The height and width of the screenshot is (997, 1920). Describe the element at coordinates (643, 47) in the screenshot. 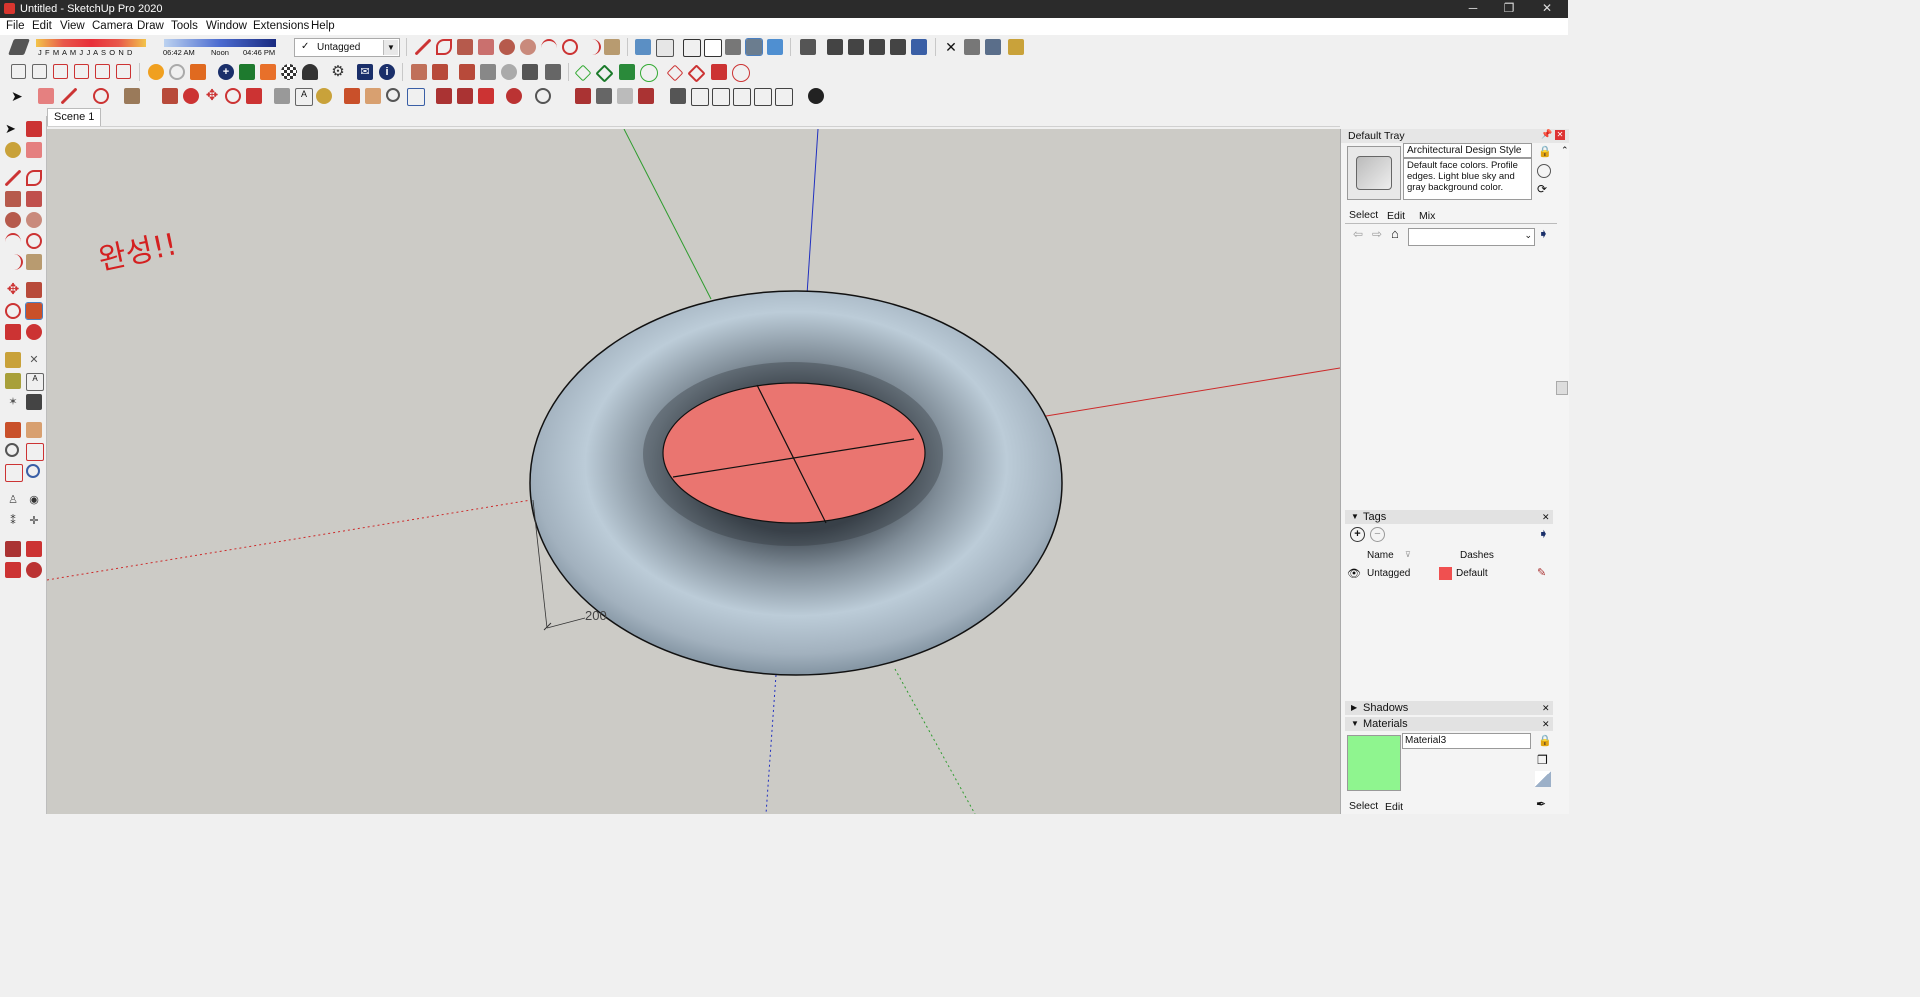

I see `xray-icon` at that location.